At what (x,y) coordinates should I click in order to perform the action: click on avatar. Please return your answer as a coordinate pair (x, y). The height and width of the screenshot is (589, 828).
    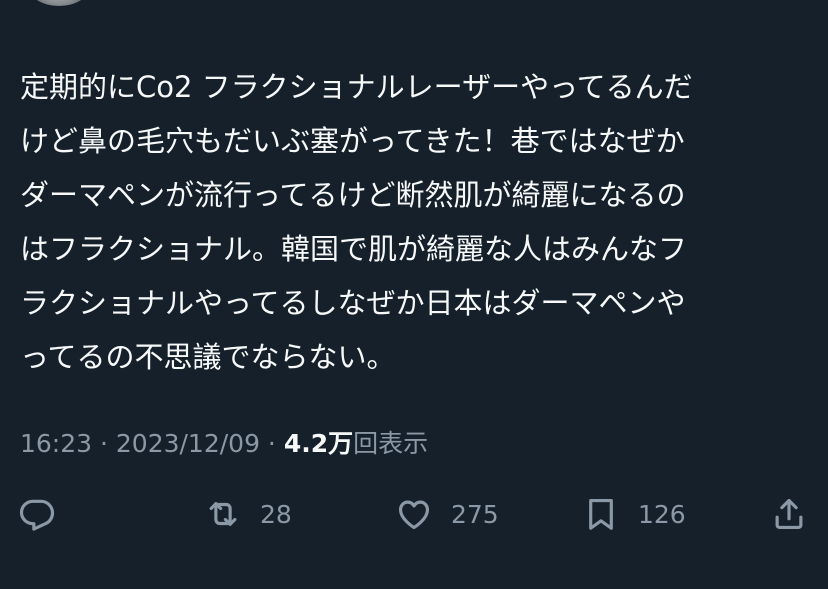
    Looking at the image, I should click on (59, 3).